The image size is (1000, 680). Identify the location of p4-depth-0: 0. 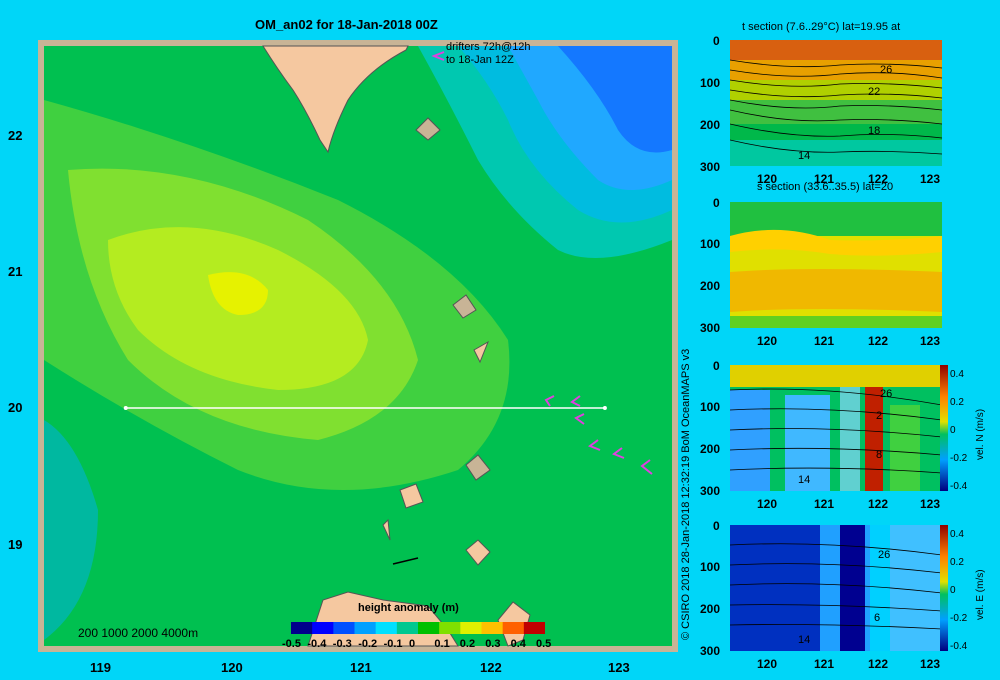
(716, 526).